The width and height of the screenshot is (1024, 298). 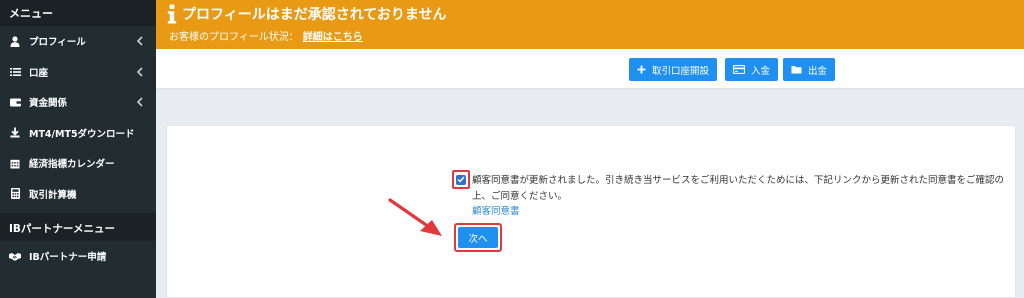 What do you see at coordinates (78, 13) in the screenshot?
I see `sidebar-header: メニュー` at bounding box center [78, 13].